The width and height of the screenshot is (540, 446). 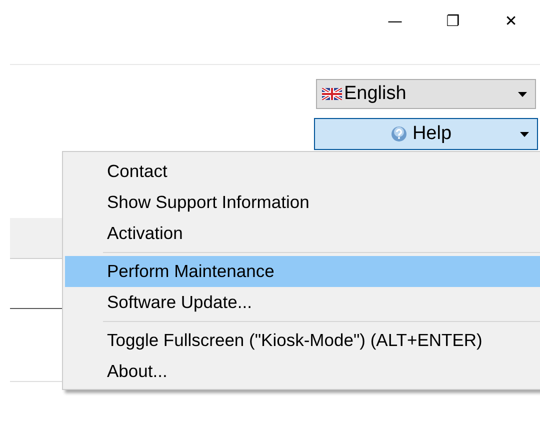 I want to click on flag-icon, so click(x=332, y=94).